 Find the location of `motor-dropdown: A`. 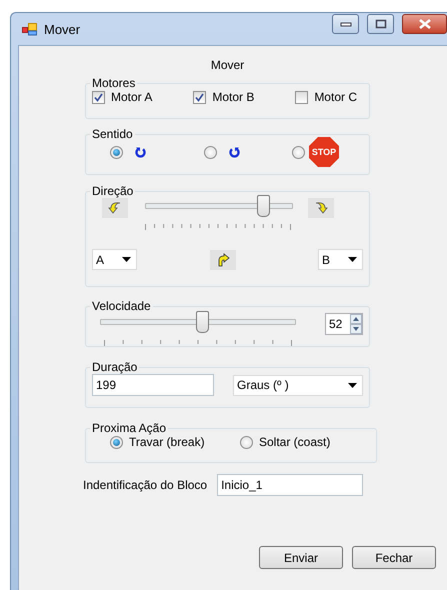

motor-dropdown: A is located at coordinates (114, 259).